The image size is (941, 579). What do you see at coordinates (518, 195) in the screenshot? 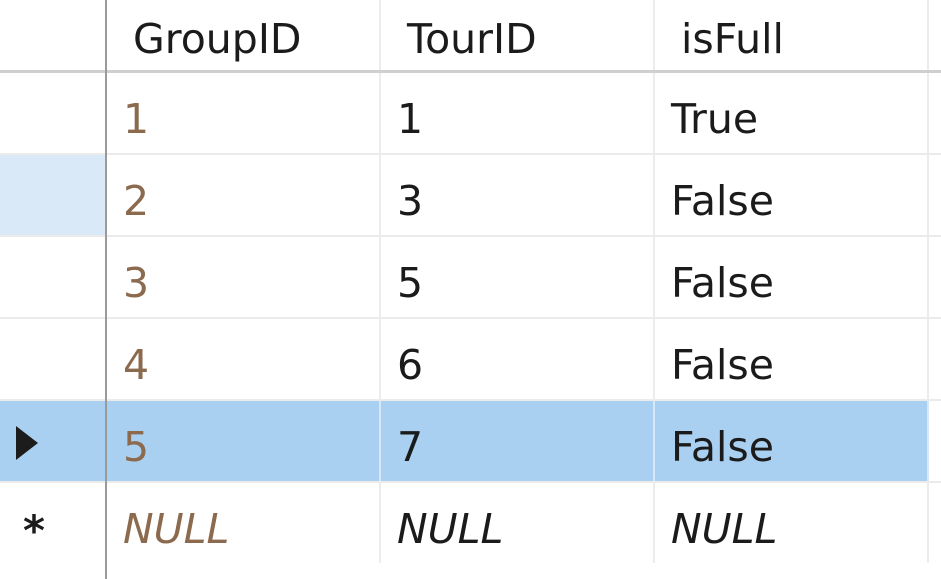
I see `cell-tourid: 3` at bounding box center [518, 195].